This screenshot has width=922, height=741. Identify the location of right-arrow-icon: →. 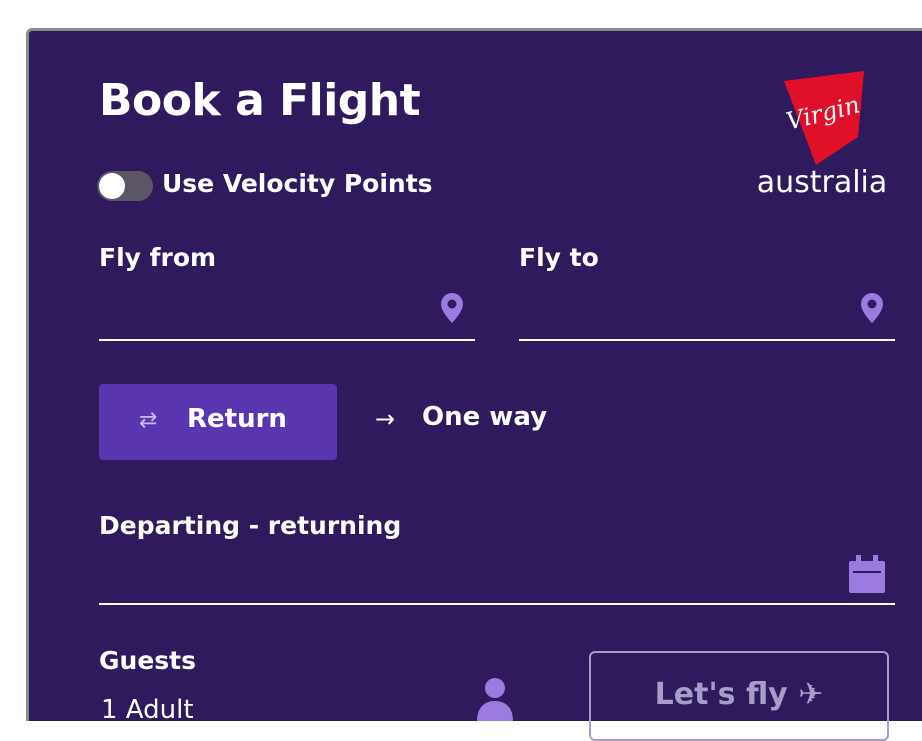
(385, 419).